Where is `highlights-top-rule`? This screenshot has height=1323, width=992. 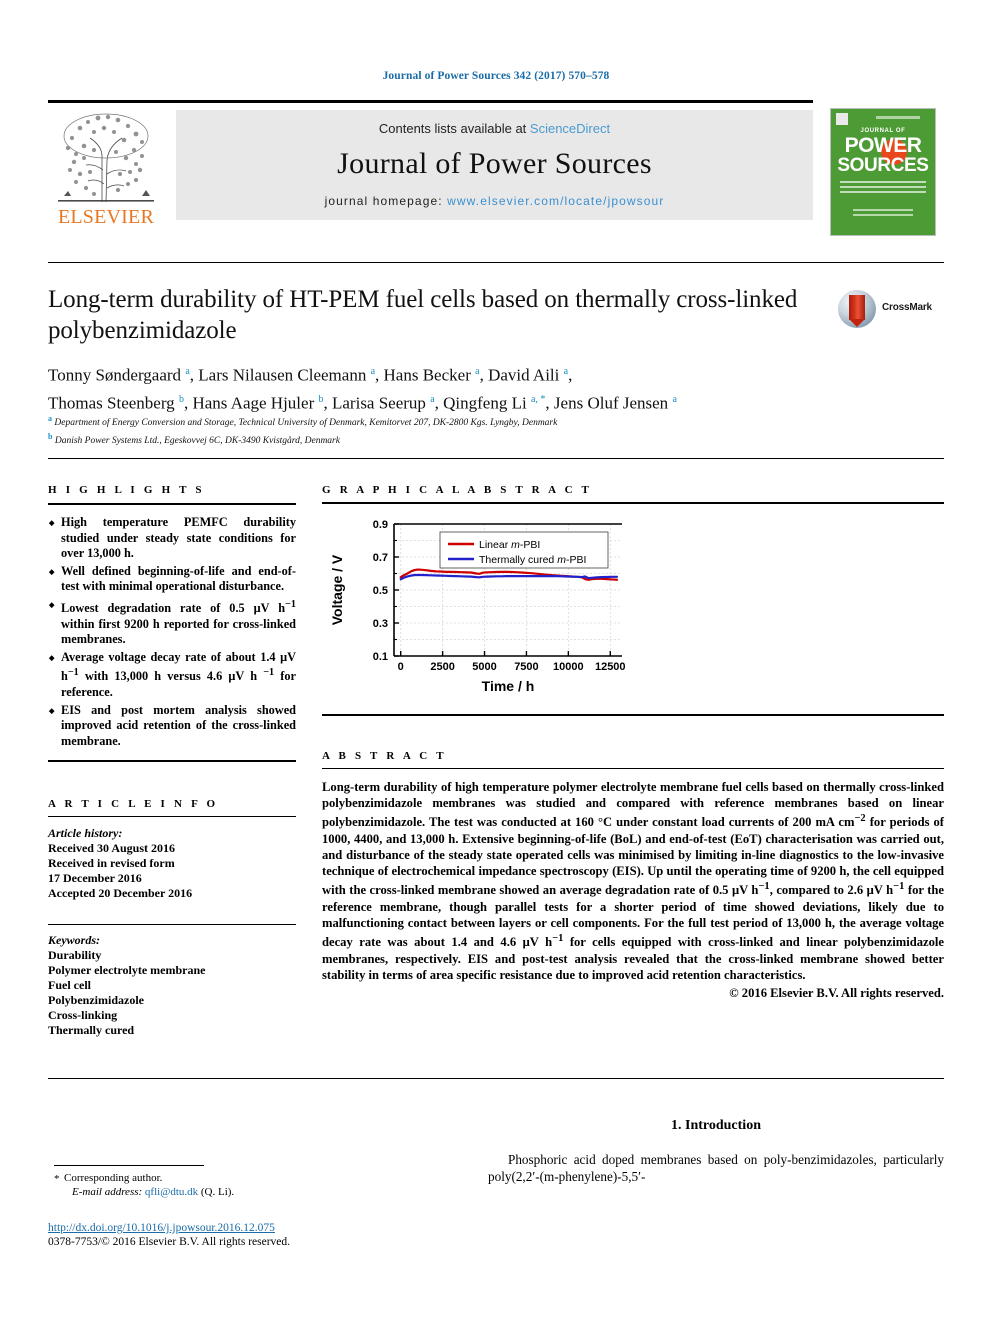 highlights-top-rule is located at coordinates (172, 504).